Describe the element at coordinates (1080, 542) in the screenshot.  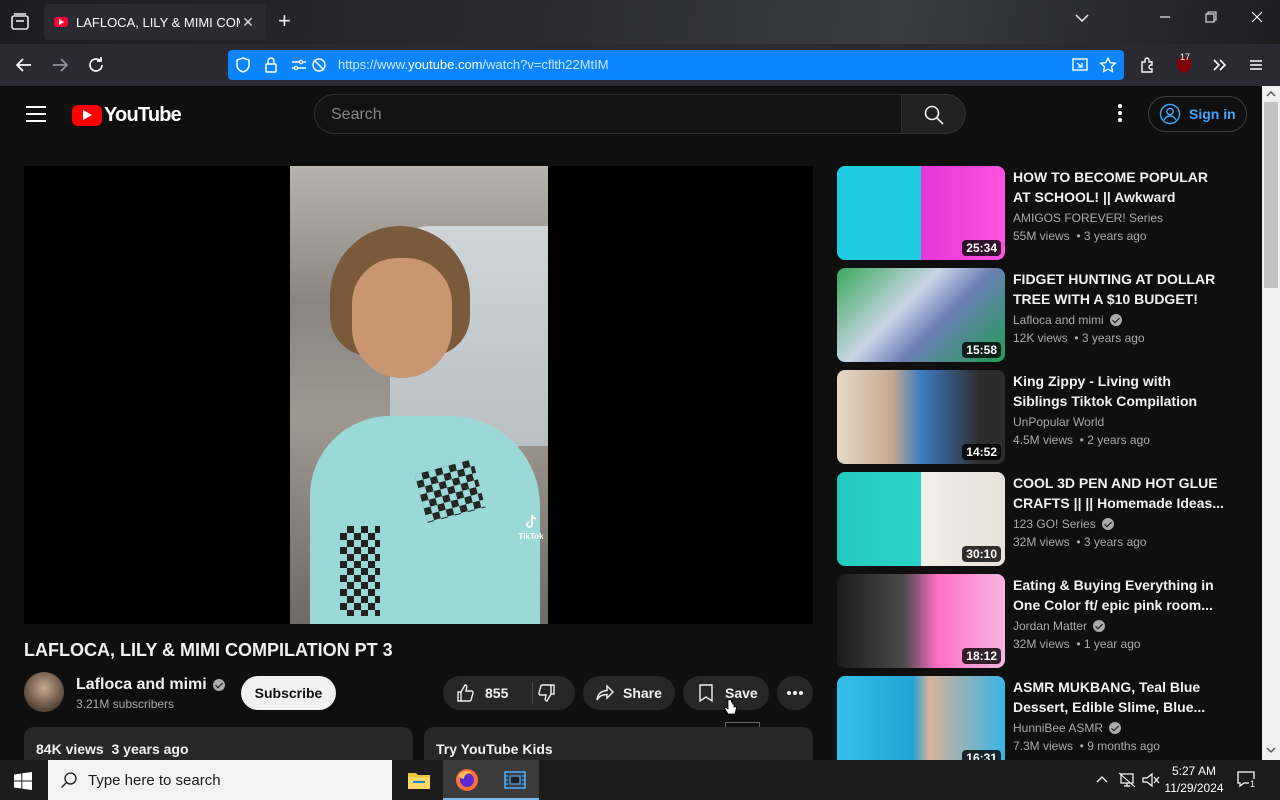
I see `recommendation-meta: 32M views • 3 years ago` at that location.